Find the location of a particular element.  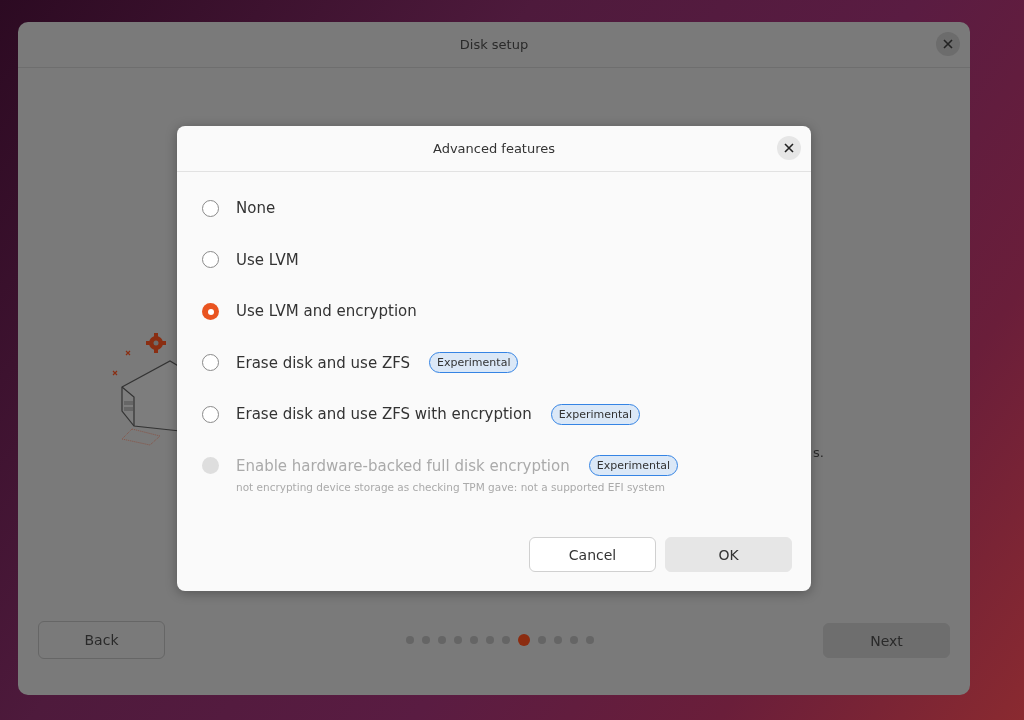

option-label: Use LVM is located at coordinates (267, 259).